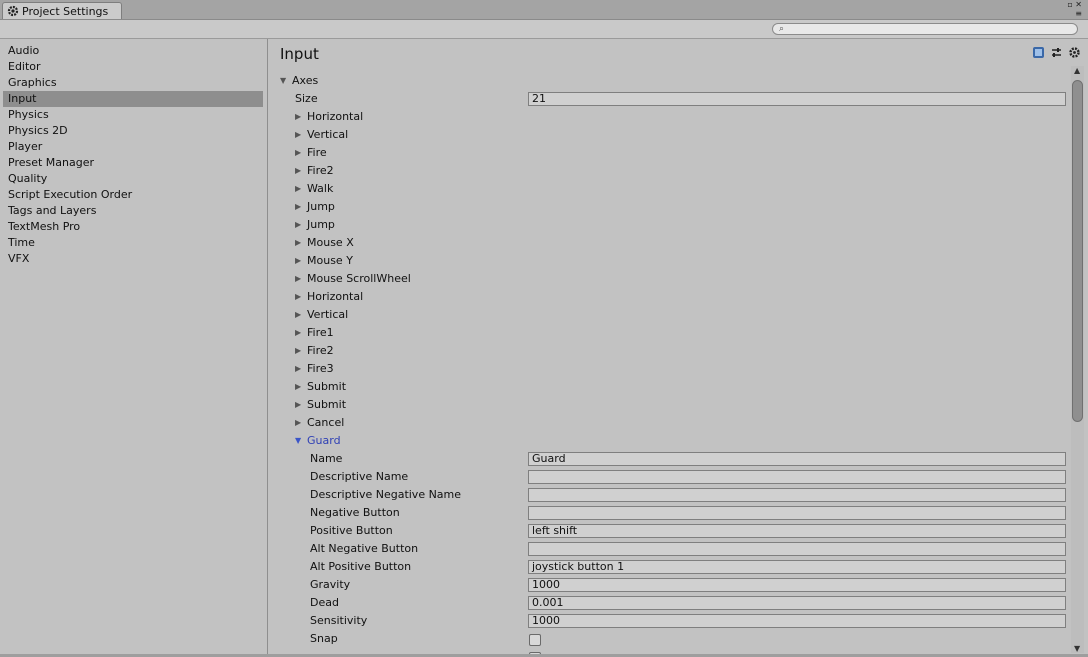  I want to click on search-box: ⌕, so click(925, 29).